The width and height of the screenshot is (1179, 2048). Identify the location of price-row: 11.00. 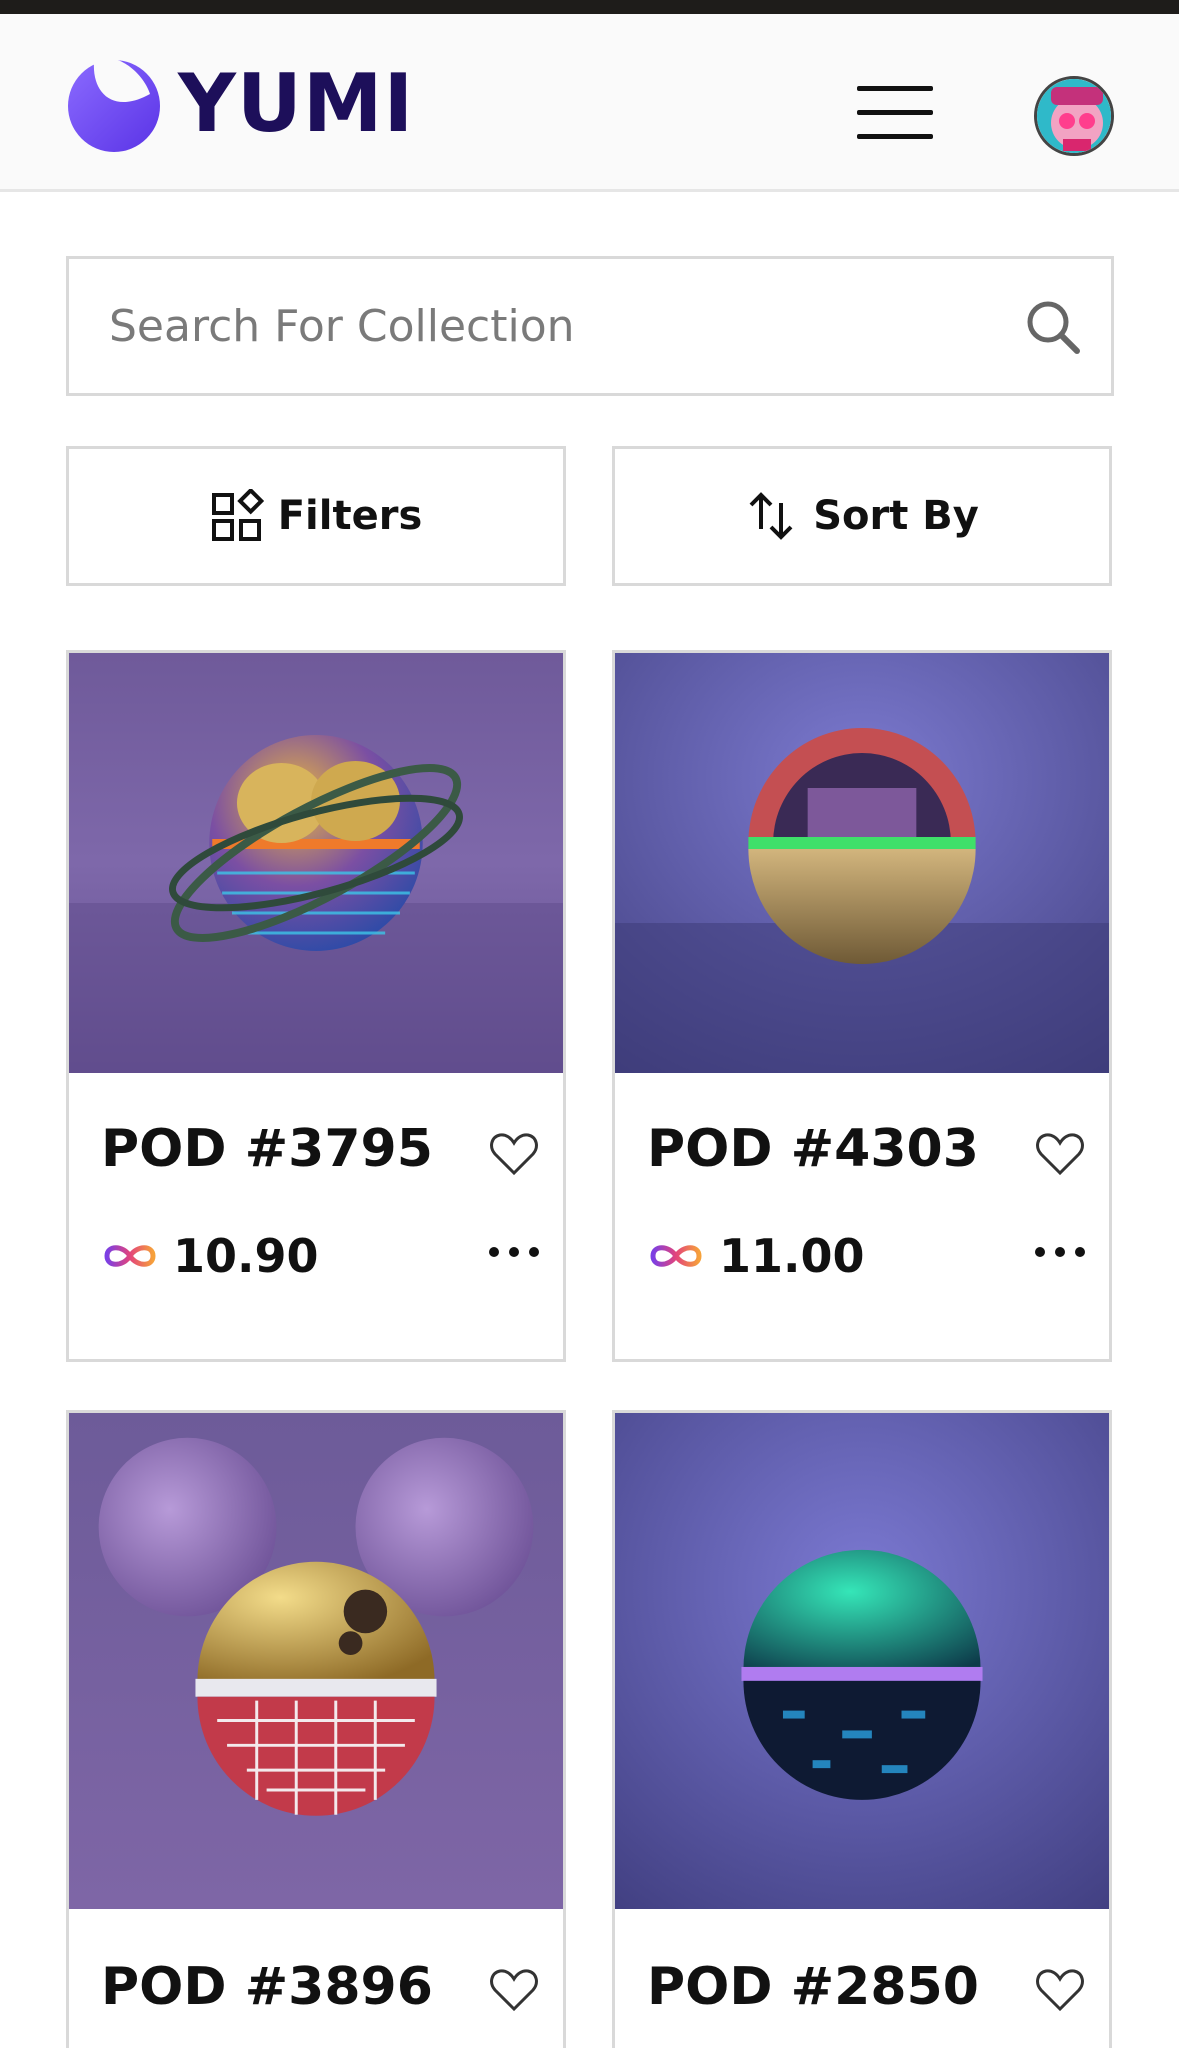
(756, 1256).